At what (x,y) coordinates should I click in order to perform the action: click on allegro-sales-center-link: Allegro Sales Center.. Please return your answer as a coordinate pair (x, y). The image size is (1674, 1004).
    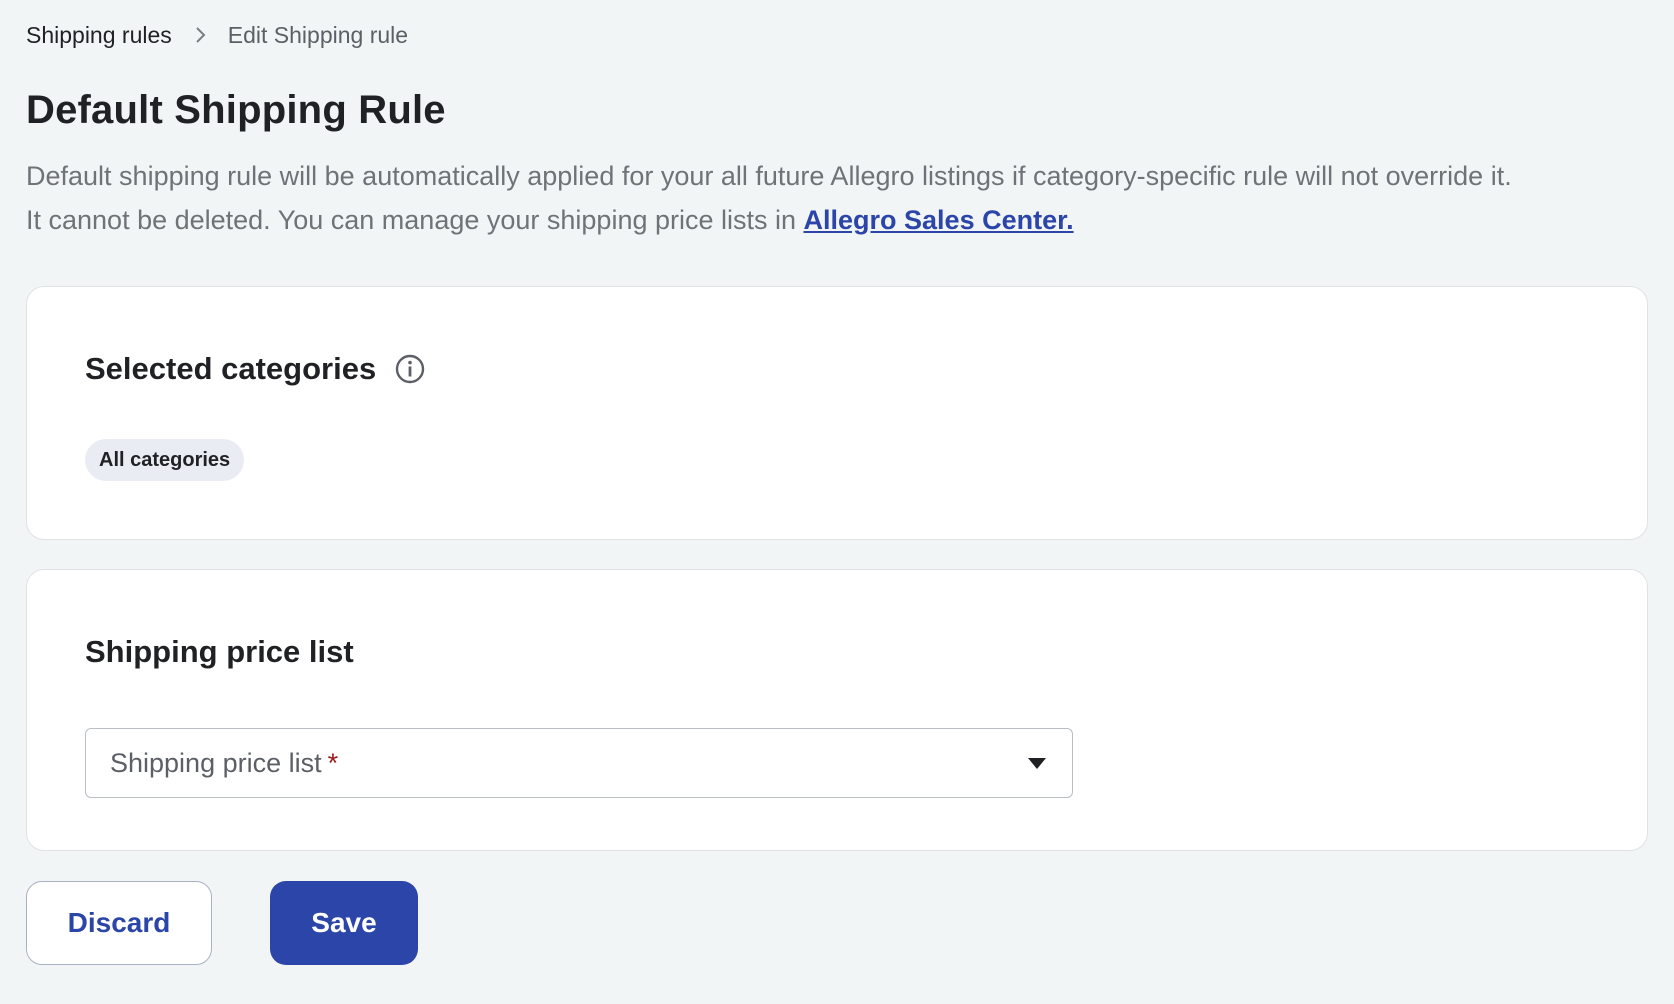
    Looking at the image, I should click on (939, 220).